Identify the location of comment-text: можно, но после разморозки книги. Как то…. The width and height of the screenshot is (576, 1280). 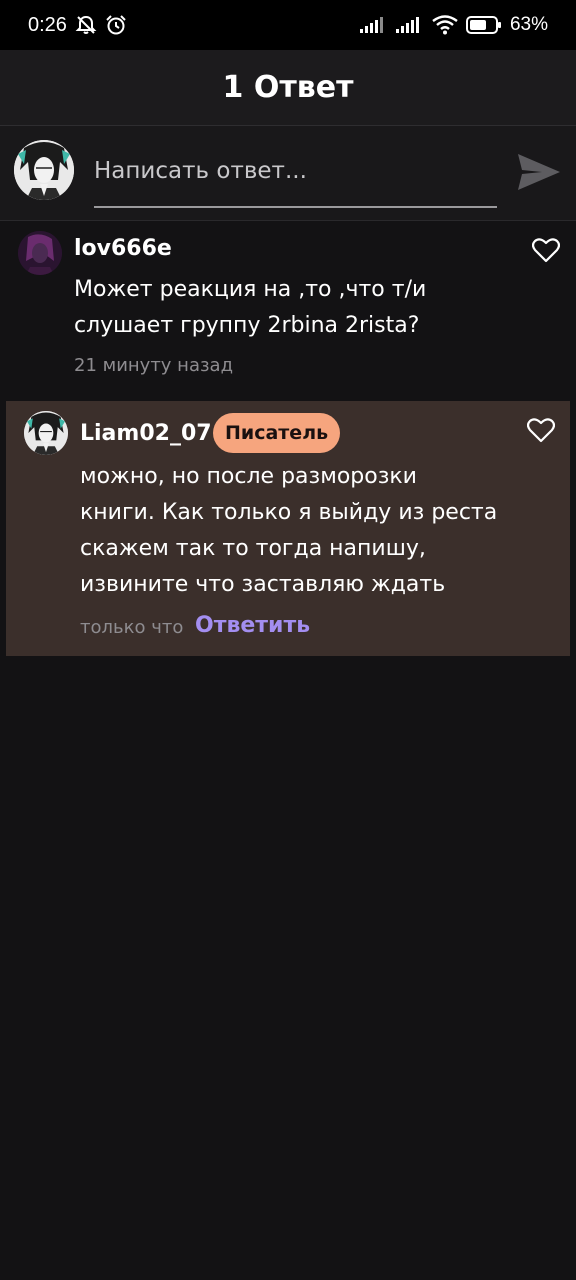
(300, 531).